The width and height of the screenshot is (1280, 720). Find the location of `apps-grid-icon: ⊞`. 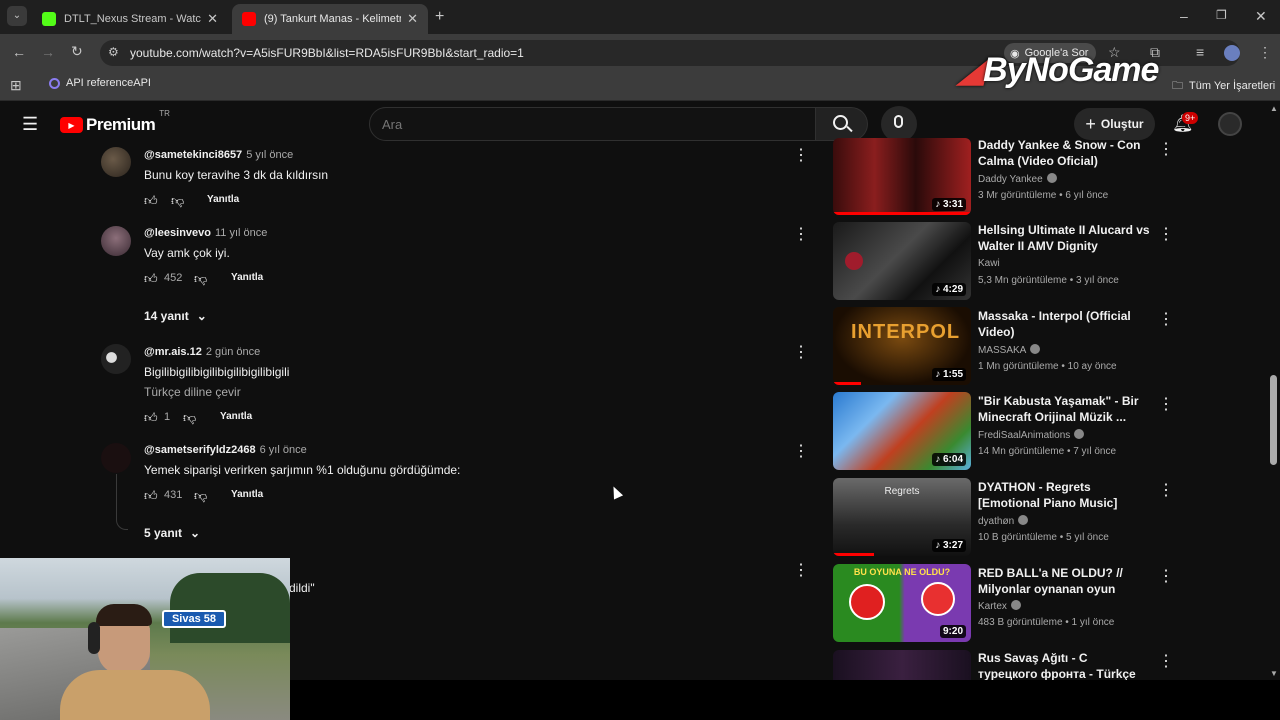

apps-grid-icon: ⊞ is located at coordinates (16, 85).